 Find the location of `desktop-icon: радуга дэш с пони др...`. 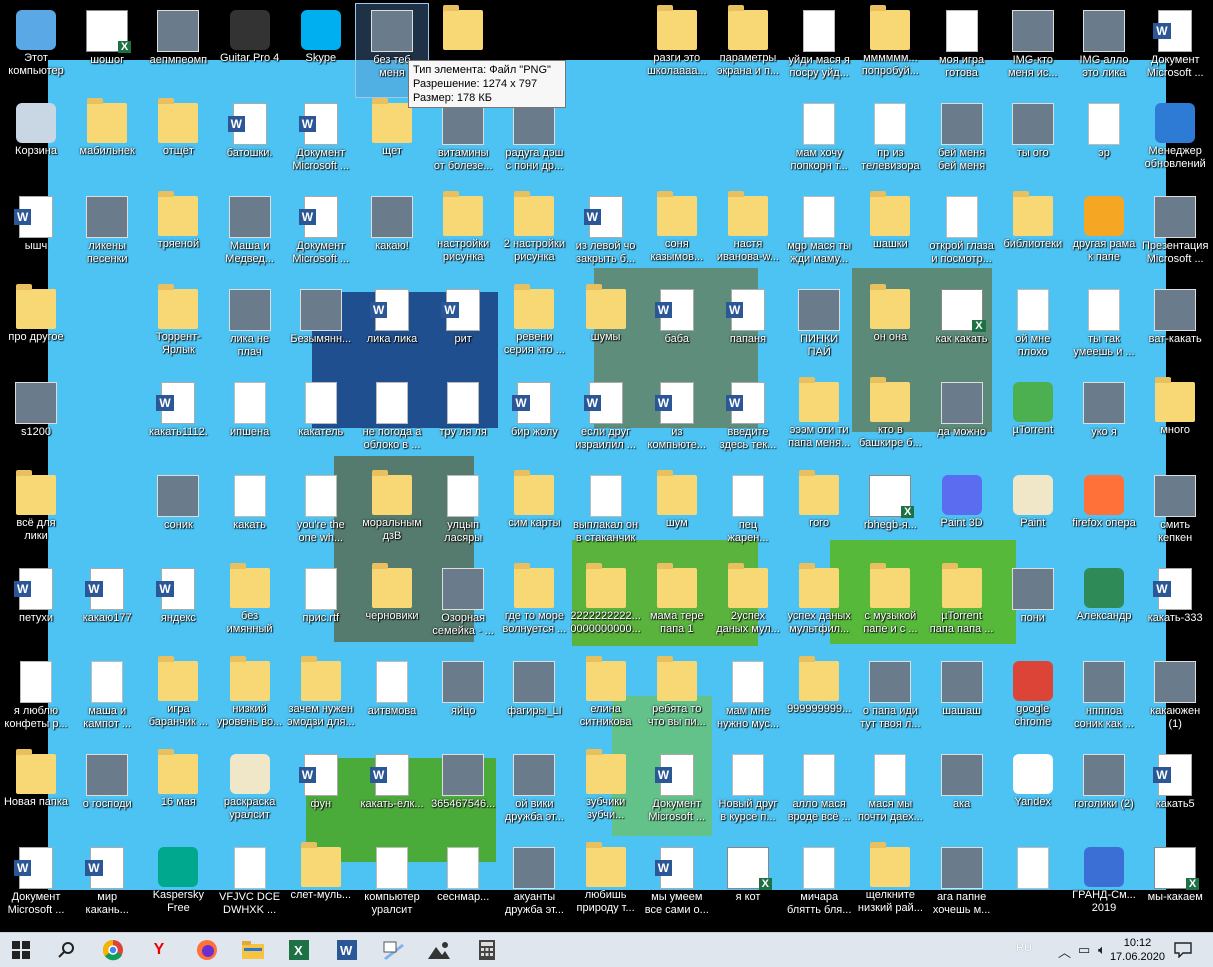

desktop-icon: радуга дэш с пони др... is located at coordinates (534, 143).